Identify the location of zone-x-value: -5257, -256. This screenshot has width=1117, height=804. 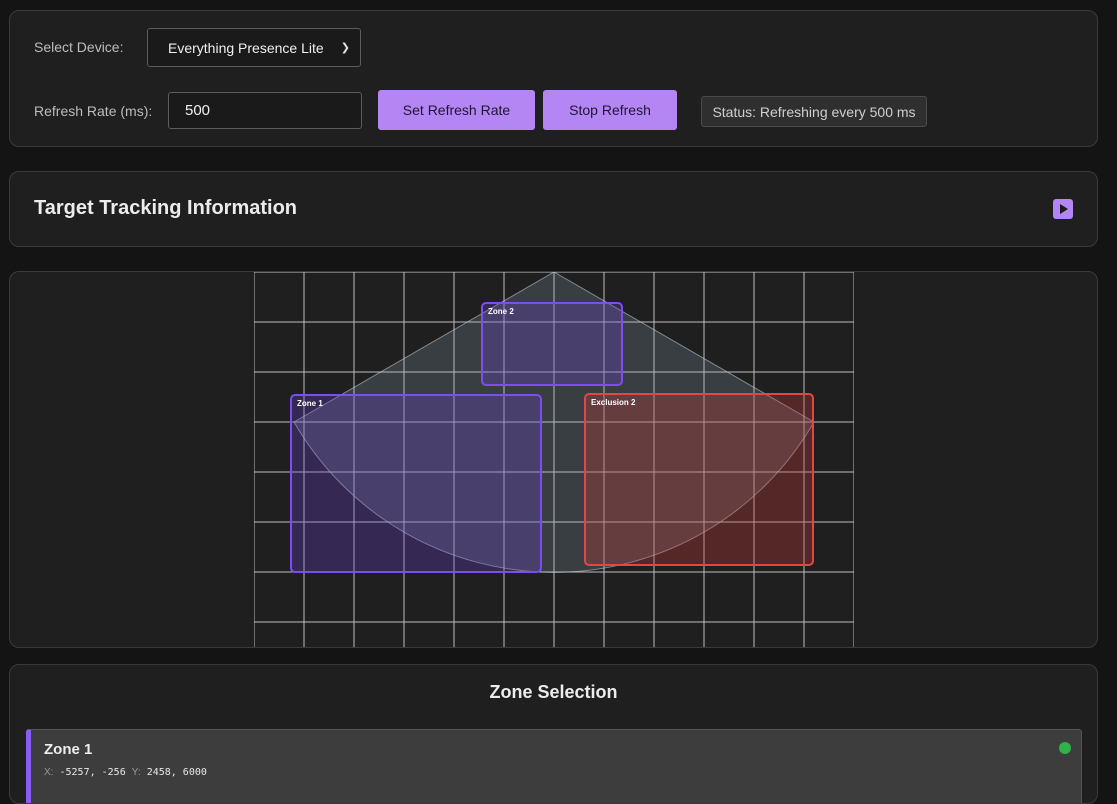
(92, 772).